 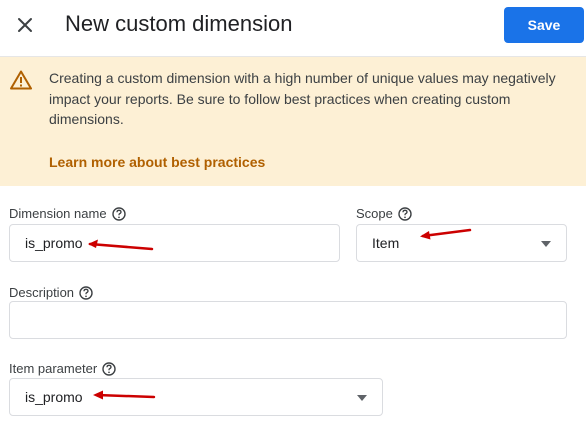 What do you see at coordinates (374, 213) in the screenshot?
I see `scope-label-text: Scope` at bounding box center [374, 213].